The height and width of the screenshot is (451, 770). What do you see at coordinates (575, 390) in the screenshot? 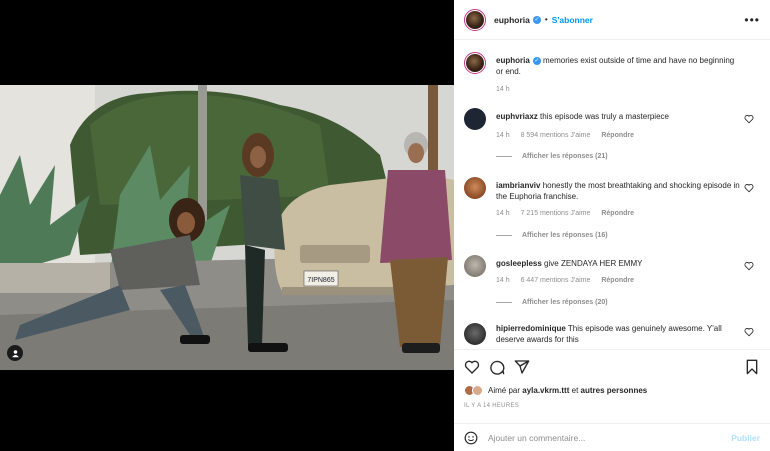
I see `liked-by-and: et` at bounding box center [575, 390].